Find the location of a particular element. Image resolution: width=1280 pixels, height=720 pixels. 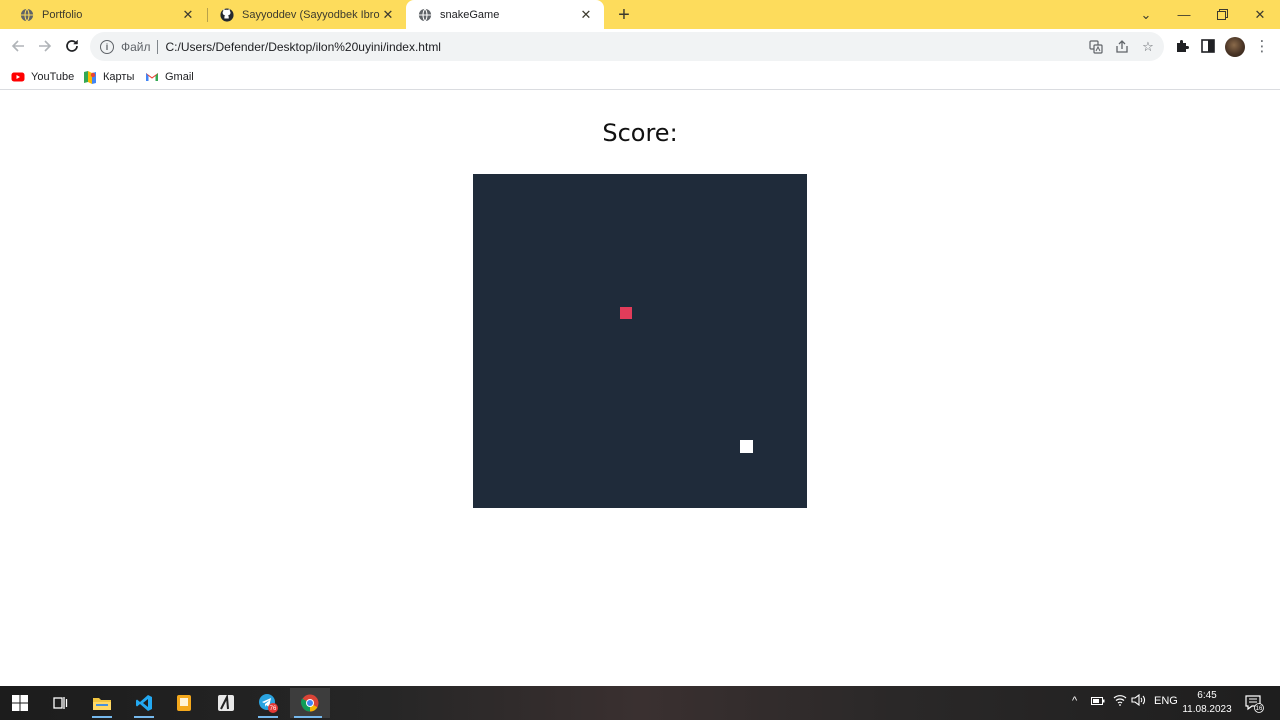

bookmark-label: YouTube is located at coordinates (53, 77).